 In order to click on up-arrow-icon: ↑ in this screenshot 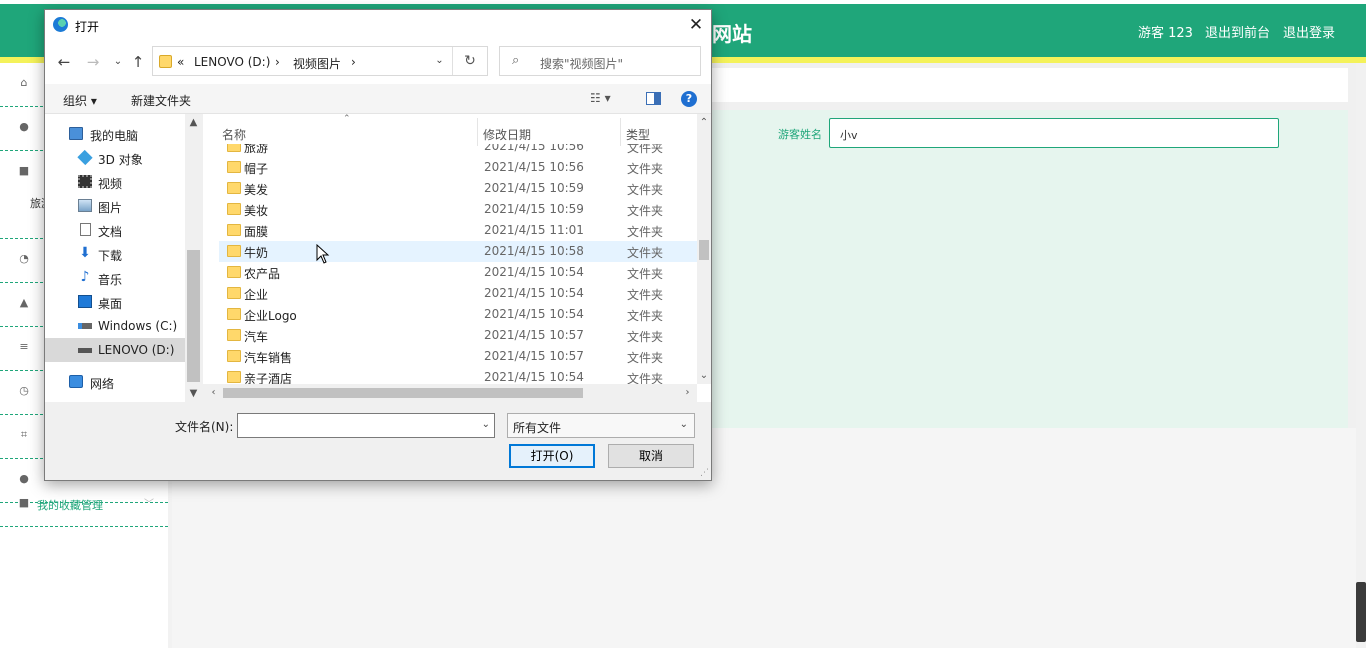, I will do `click(138, 62)`.